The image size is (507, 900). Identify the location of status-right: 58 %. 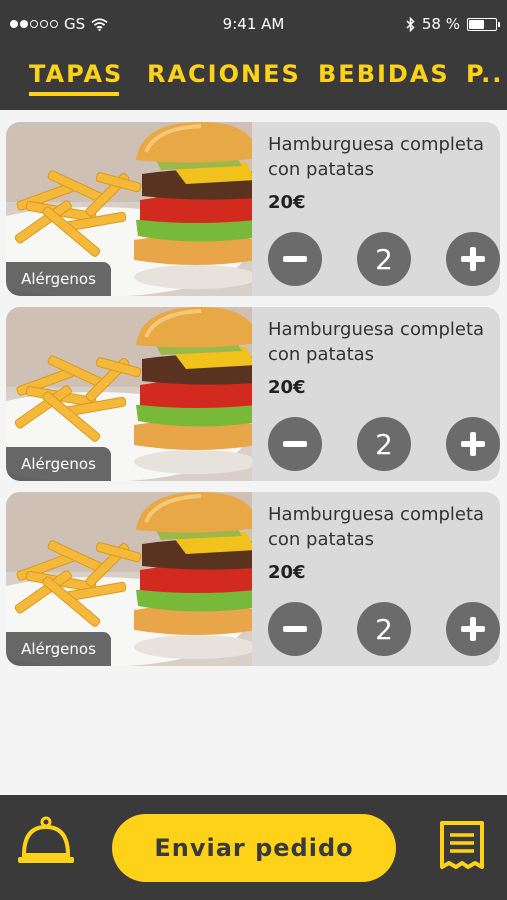
(453, 24).